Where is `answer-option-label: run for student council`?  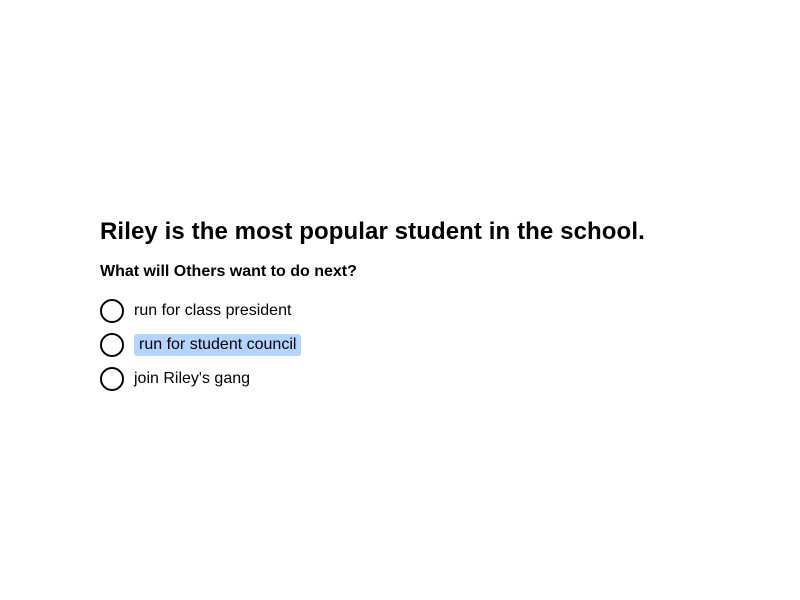
answer-option-label: run for student council is located at coordinates (218, 345).